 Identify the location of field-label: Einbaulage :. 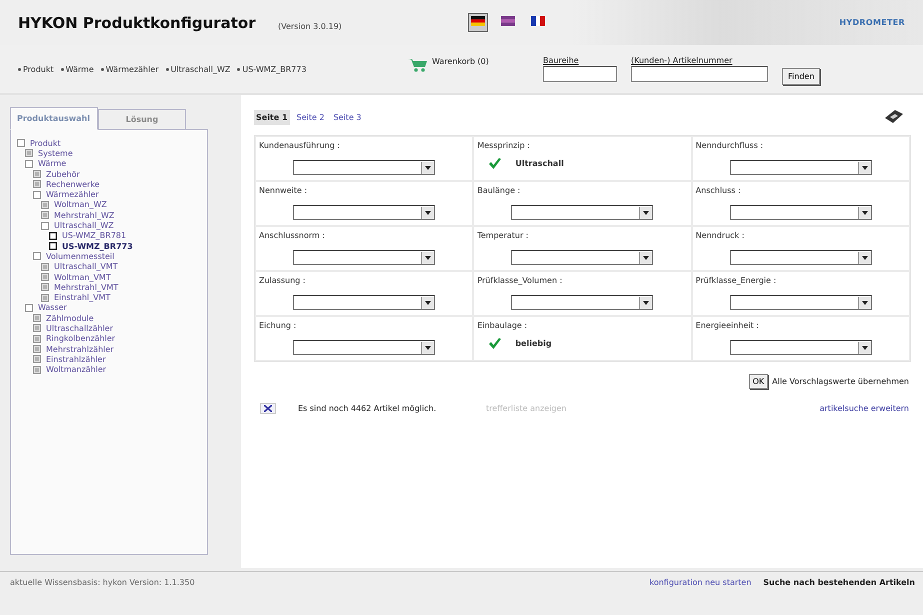
(502, 325).